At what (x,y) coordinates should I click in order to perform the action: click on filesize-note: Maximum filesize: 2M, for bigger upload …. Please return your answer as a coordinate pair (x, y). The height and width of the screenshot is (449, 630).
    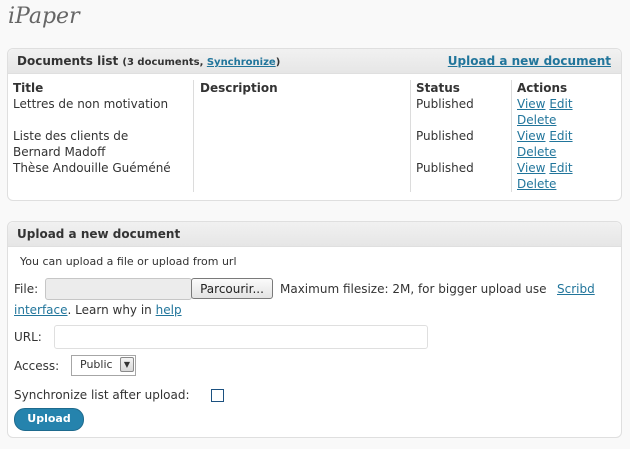
    Looking at the image, I should click on (413, 289).